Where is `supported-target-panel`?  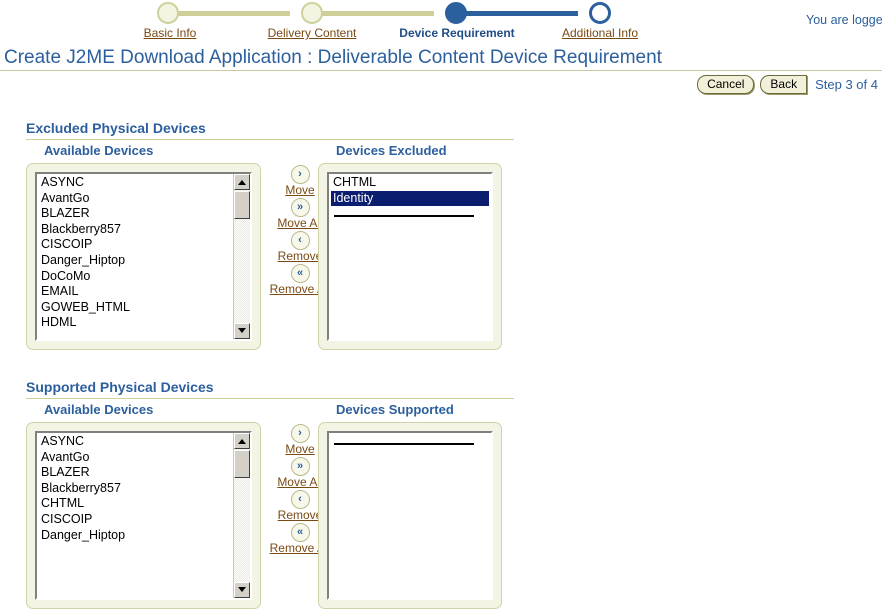 supported-target-panel is located at coordinates (410, 515).